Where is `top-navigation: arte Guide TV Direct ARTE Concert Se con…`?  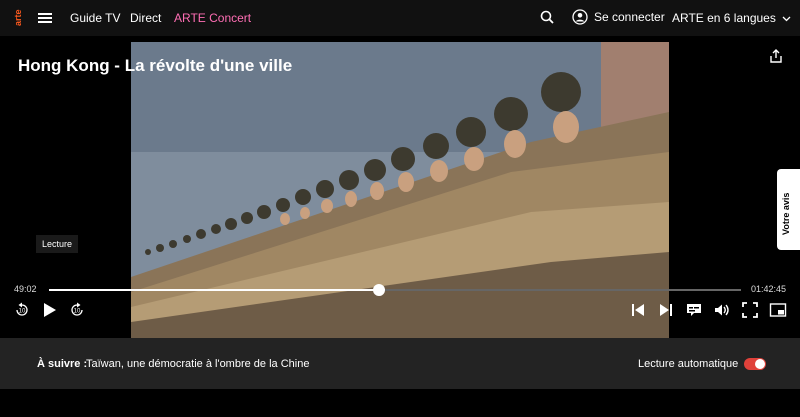 top-navigation: arte Guide TV Direct ARTE Concert Se con… is located at coordinates (400, 18).